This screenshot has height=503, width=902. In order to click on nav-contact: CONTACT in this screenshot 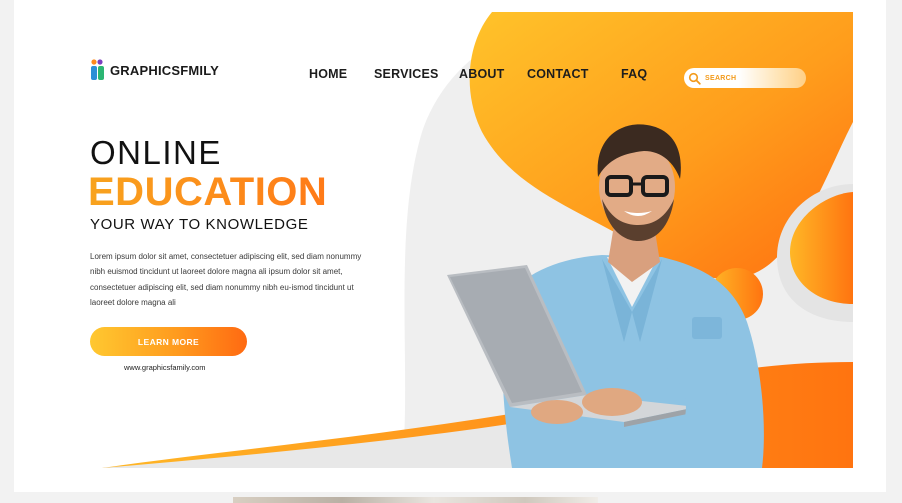, I will do `click(558, 74)`.